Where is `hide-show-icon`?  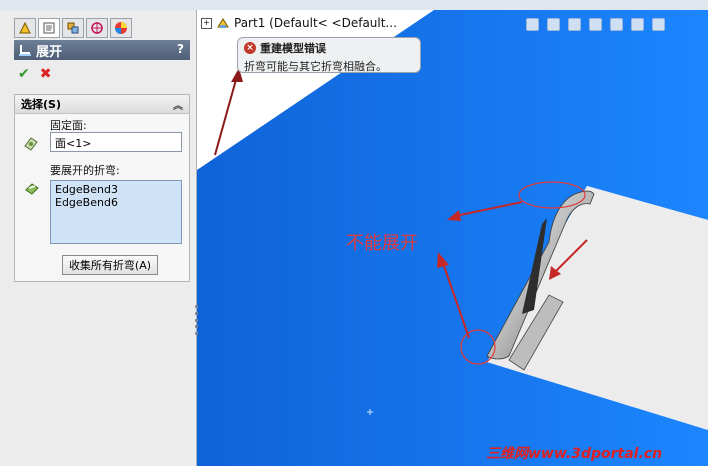 hide-show-icon is located at coordinates (658, 24).